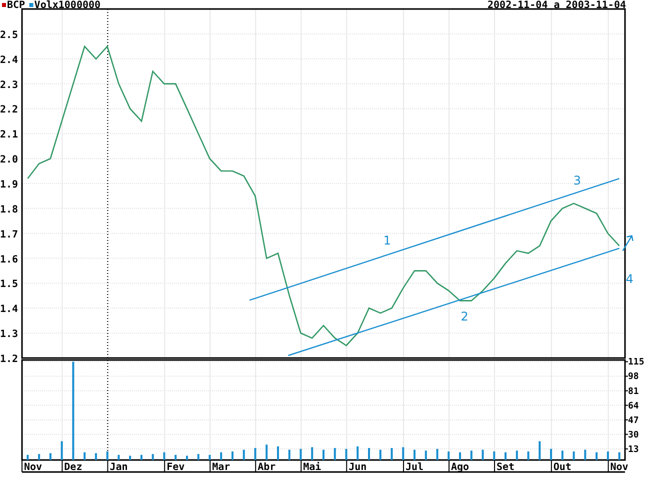 This screenshot has width=647, height=480. Describe the element at coordinates (9, 359) in the screenshot. I see `axis-label: 1.2` at that location.